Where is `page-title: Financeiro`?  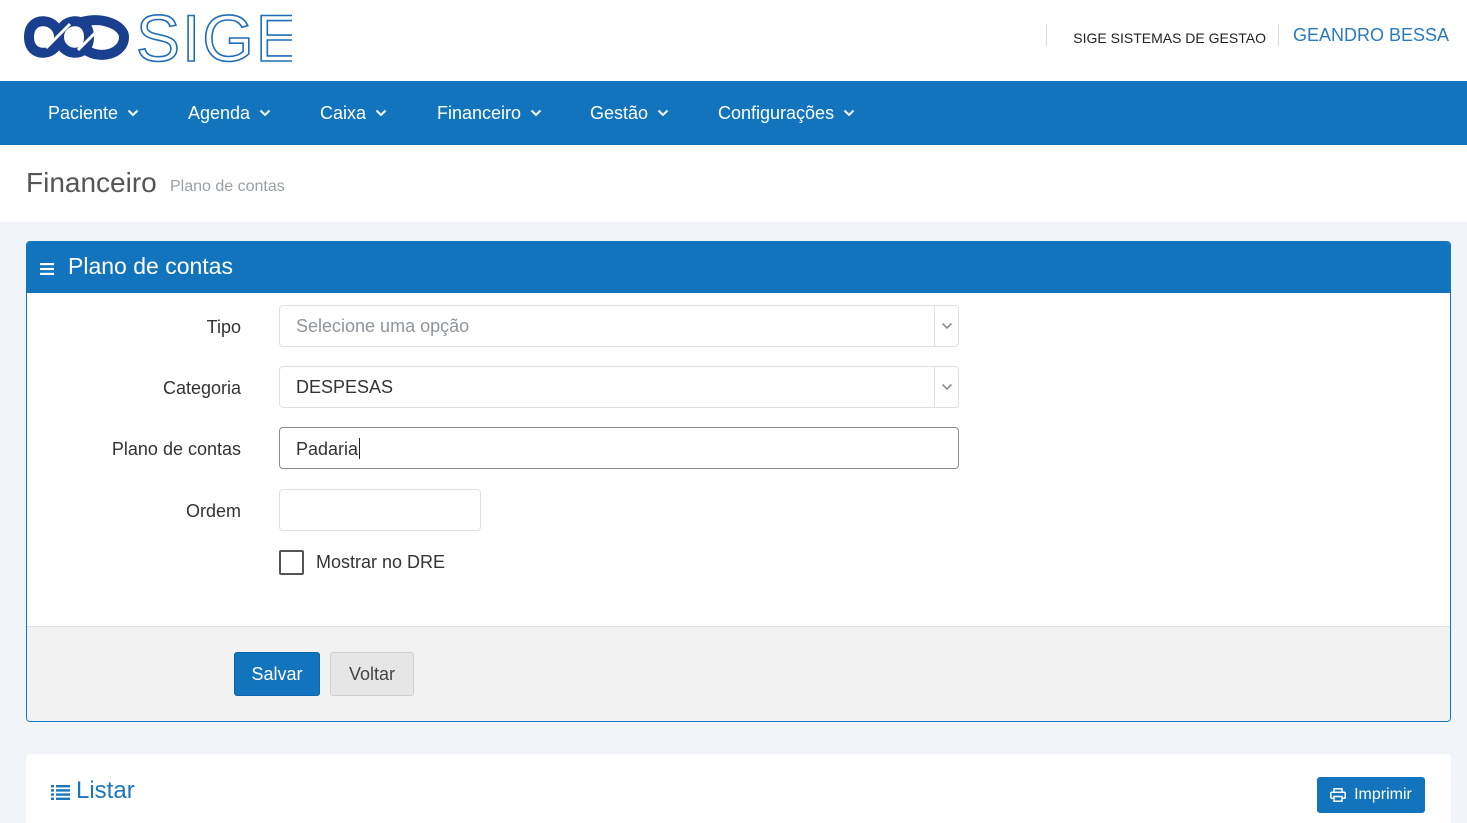
page-title: Financeiro is located at coordinates (91, 182).